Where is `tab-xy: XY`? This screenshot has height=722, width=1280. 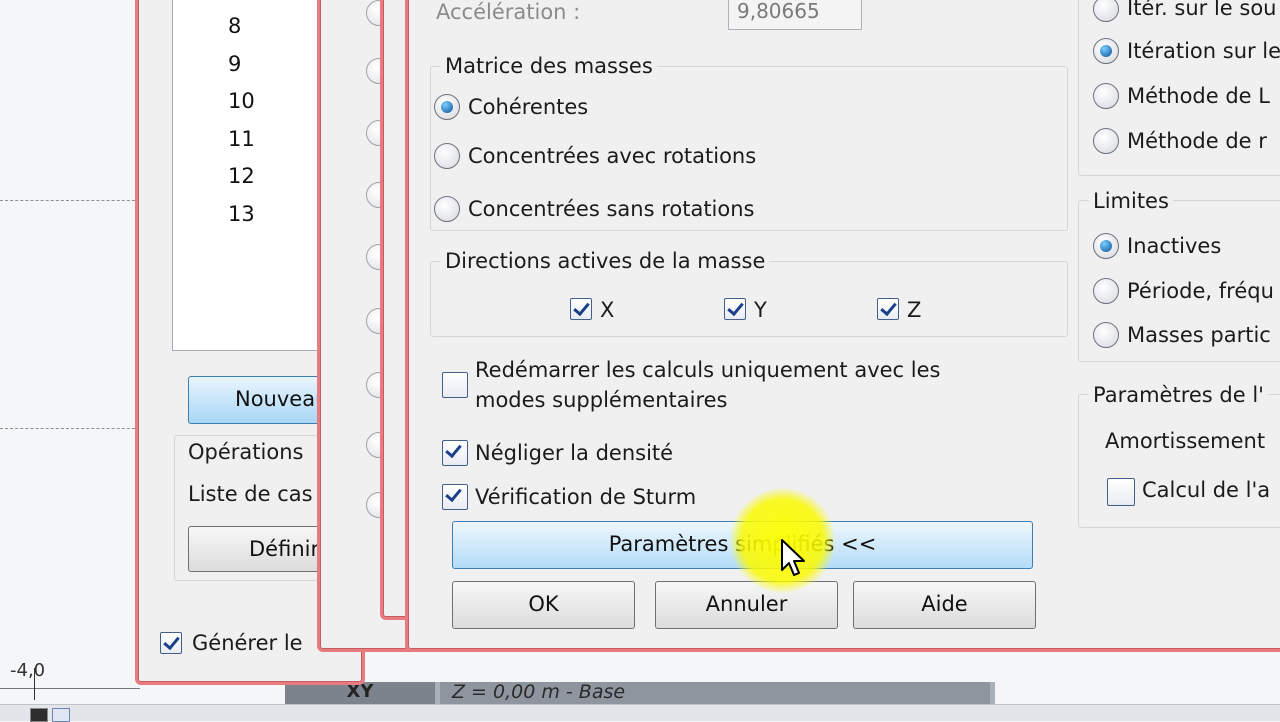
tab-xy: XY is located at coordinates (360, 693).